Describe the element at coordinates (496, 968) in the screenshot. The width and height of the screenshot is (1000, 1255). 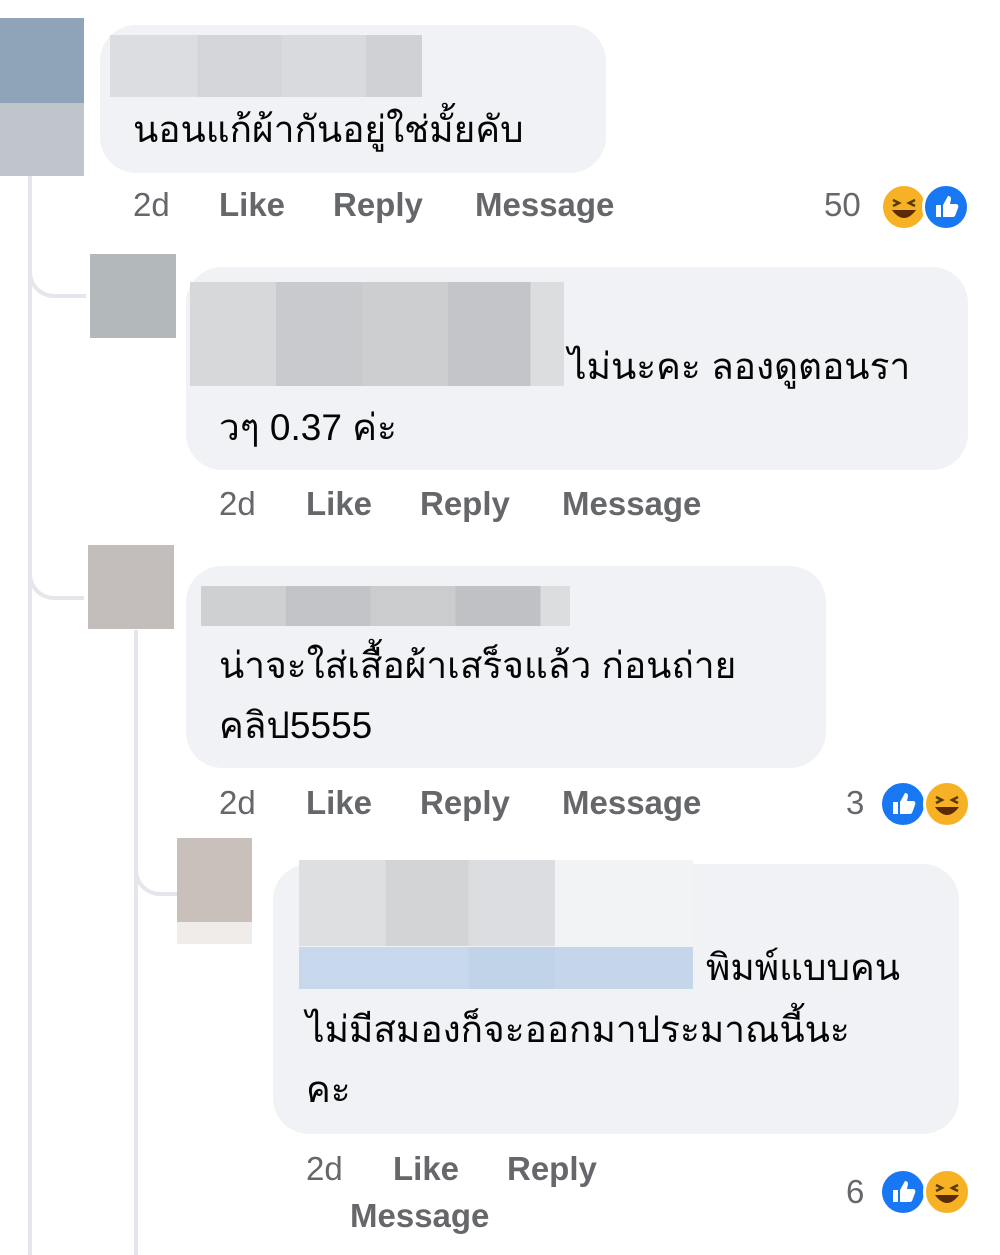
I see `mention-blurred` at that location.